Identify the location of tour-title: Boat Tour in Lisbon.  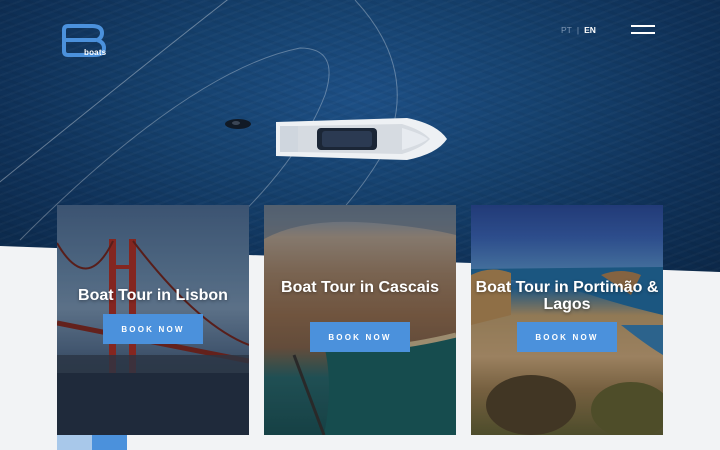
(153, 295).